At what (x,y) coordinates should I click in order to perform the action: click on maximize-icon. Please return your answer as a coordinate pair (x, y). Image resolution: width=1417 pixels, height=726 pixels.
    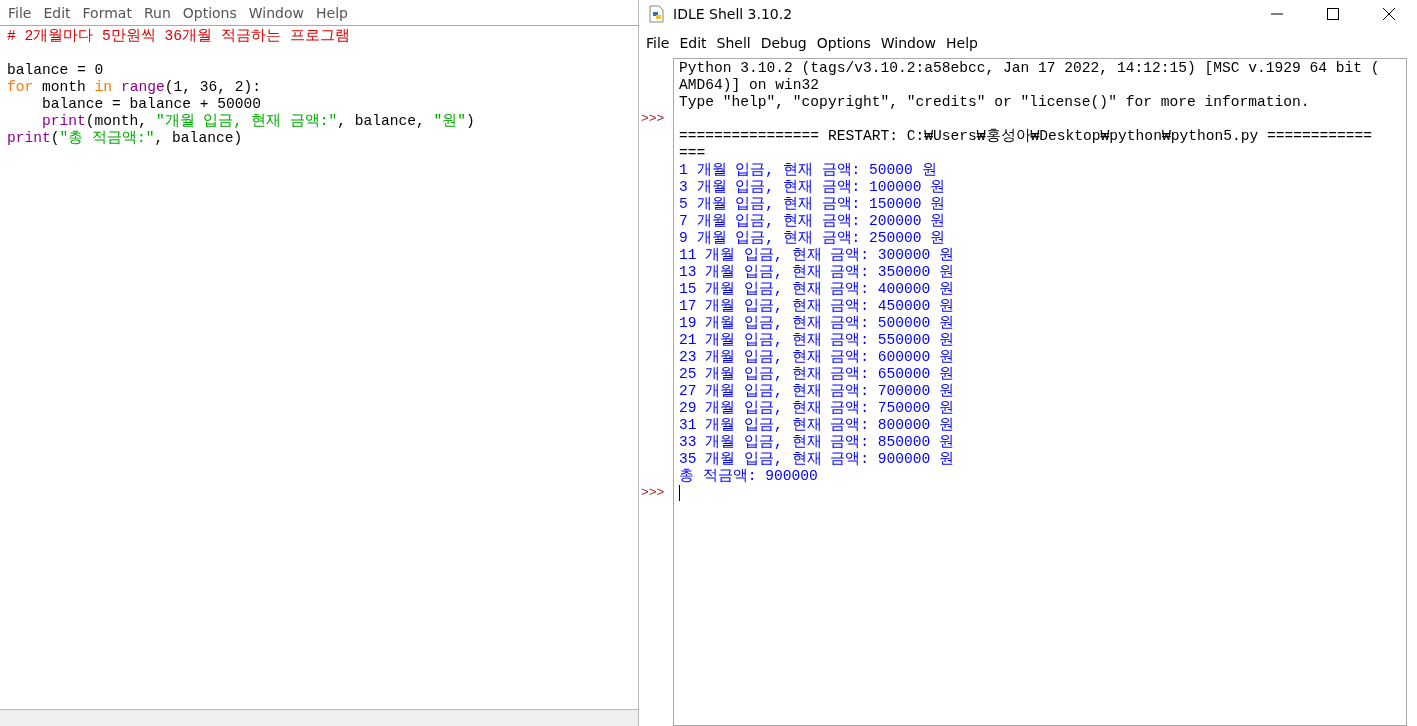
    Looking at the image, I should click on (1333, 14).